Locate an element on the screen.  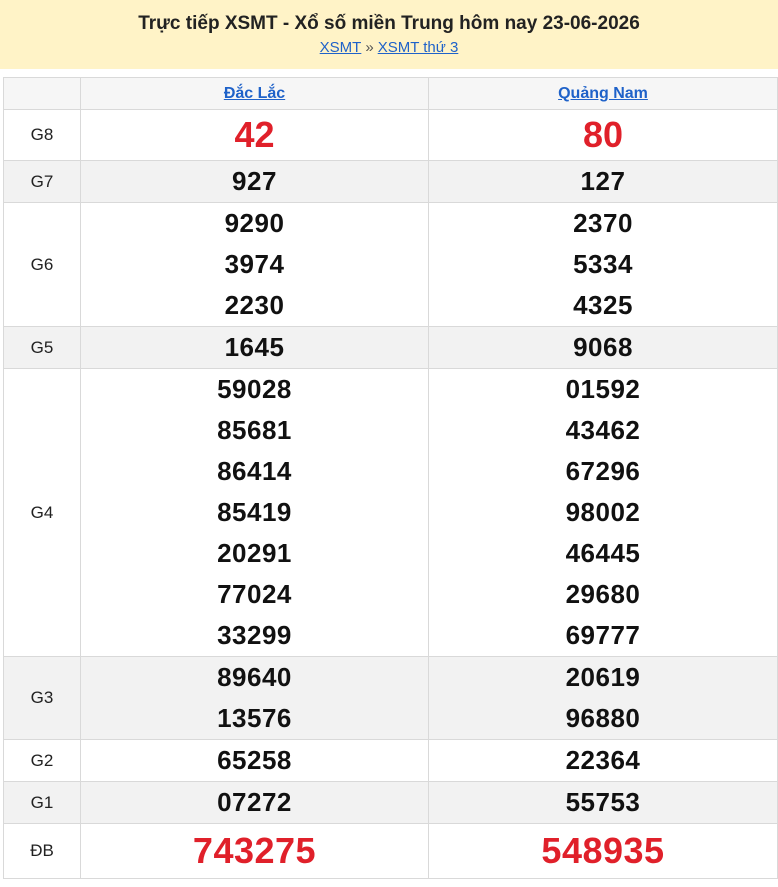
result-cell: 55753 is located at coordinates (603, 802).